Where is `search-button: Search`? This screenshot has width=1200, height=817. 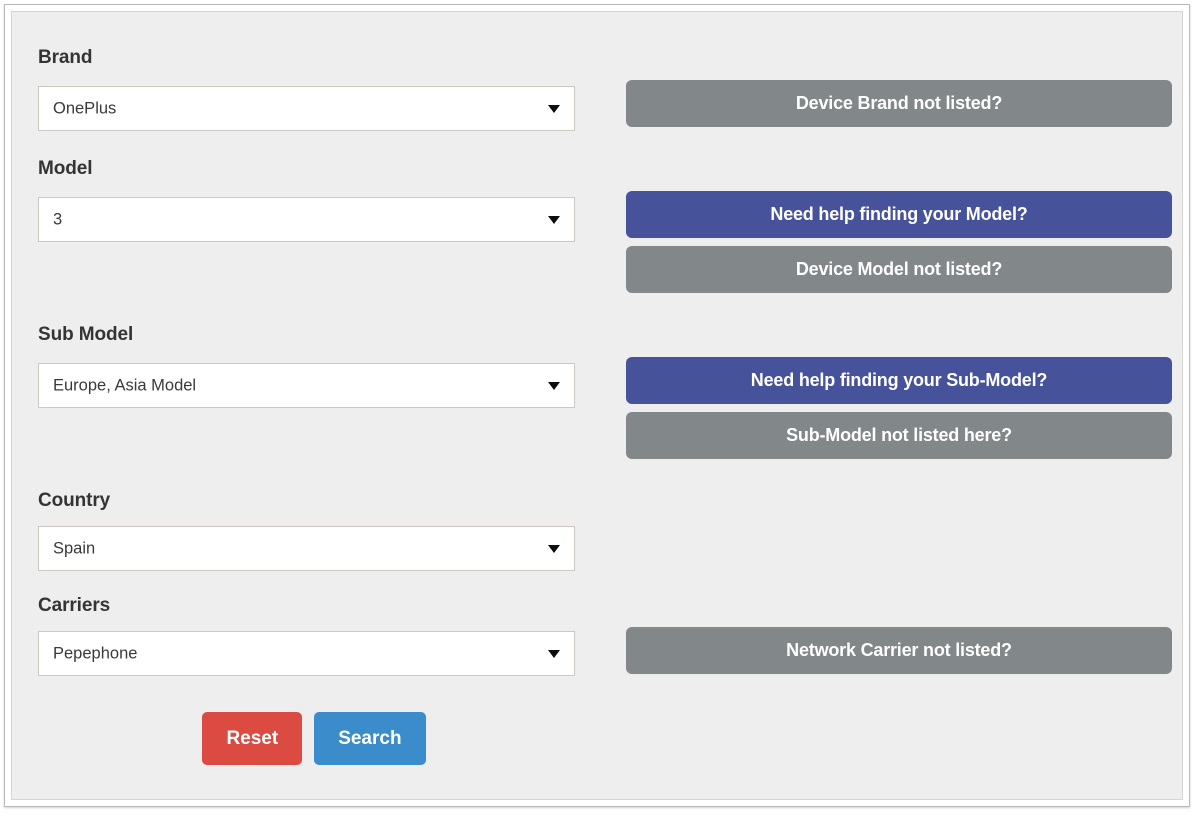 search-button: Search is located at coordinates (370, 738).